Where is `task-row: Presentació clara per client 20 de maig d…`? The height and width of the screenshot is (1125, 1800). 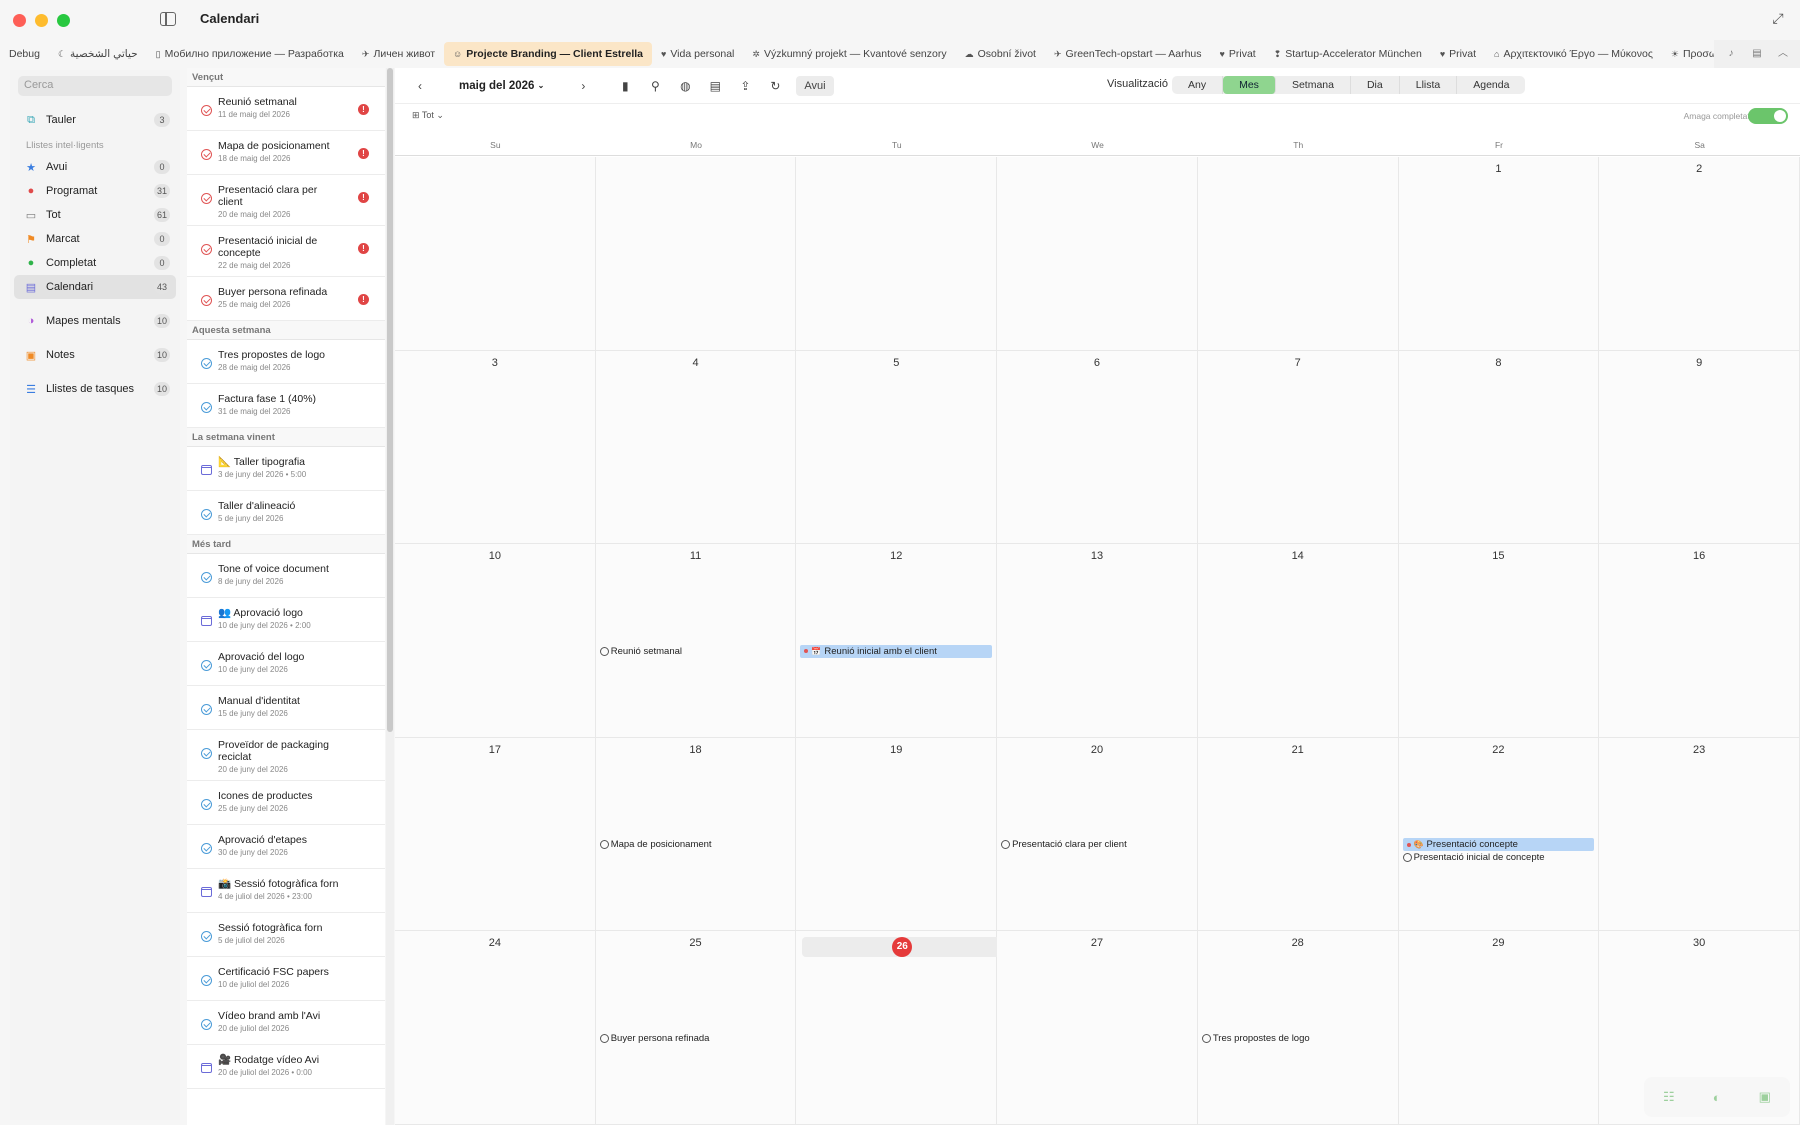
task-row: Presentació clara per client 20 de maig d… is located at coordinates (286, 200).